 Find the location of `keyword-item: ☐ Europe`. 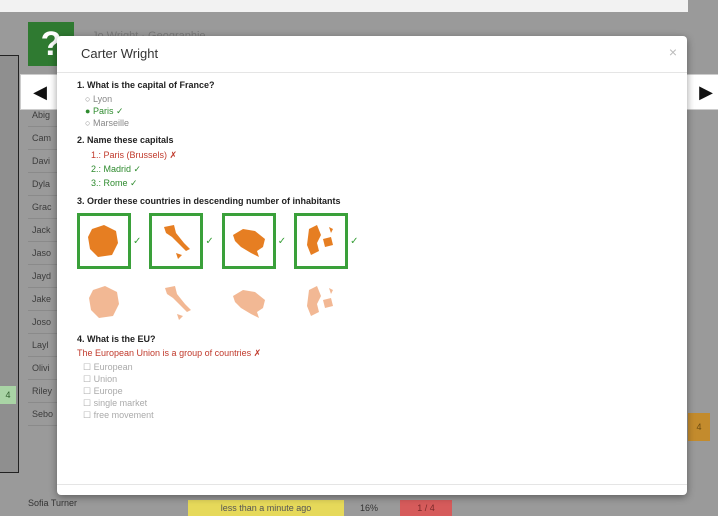

keyword-item: ☐ Europe is located at coordinates (103, 391).